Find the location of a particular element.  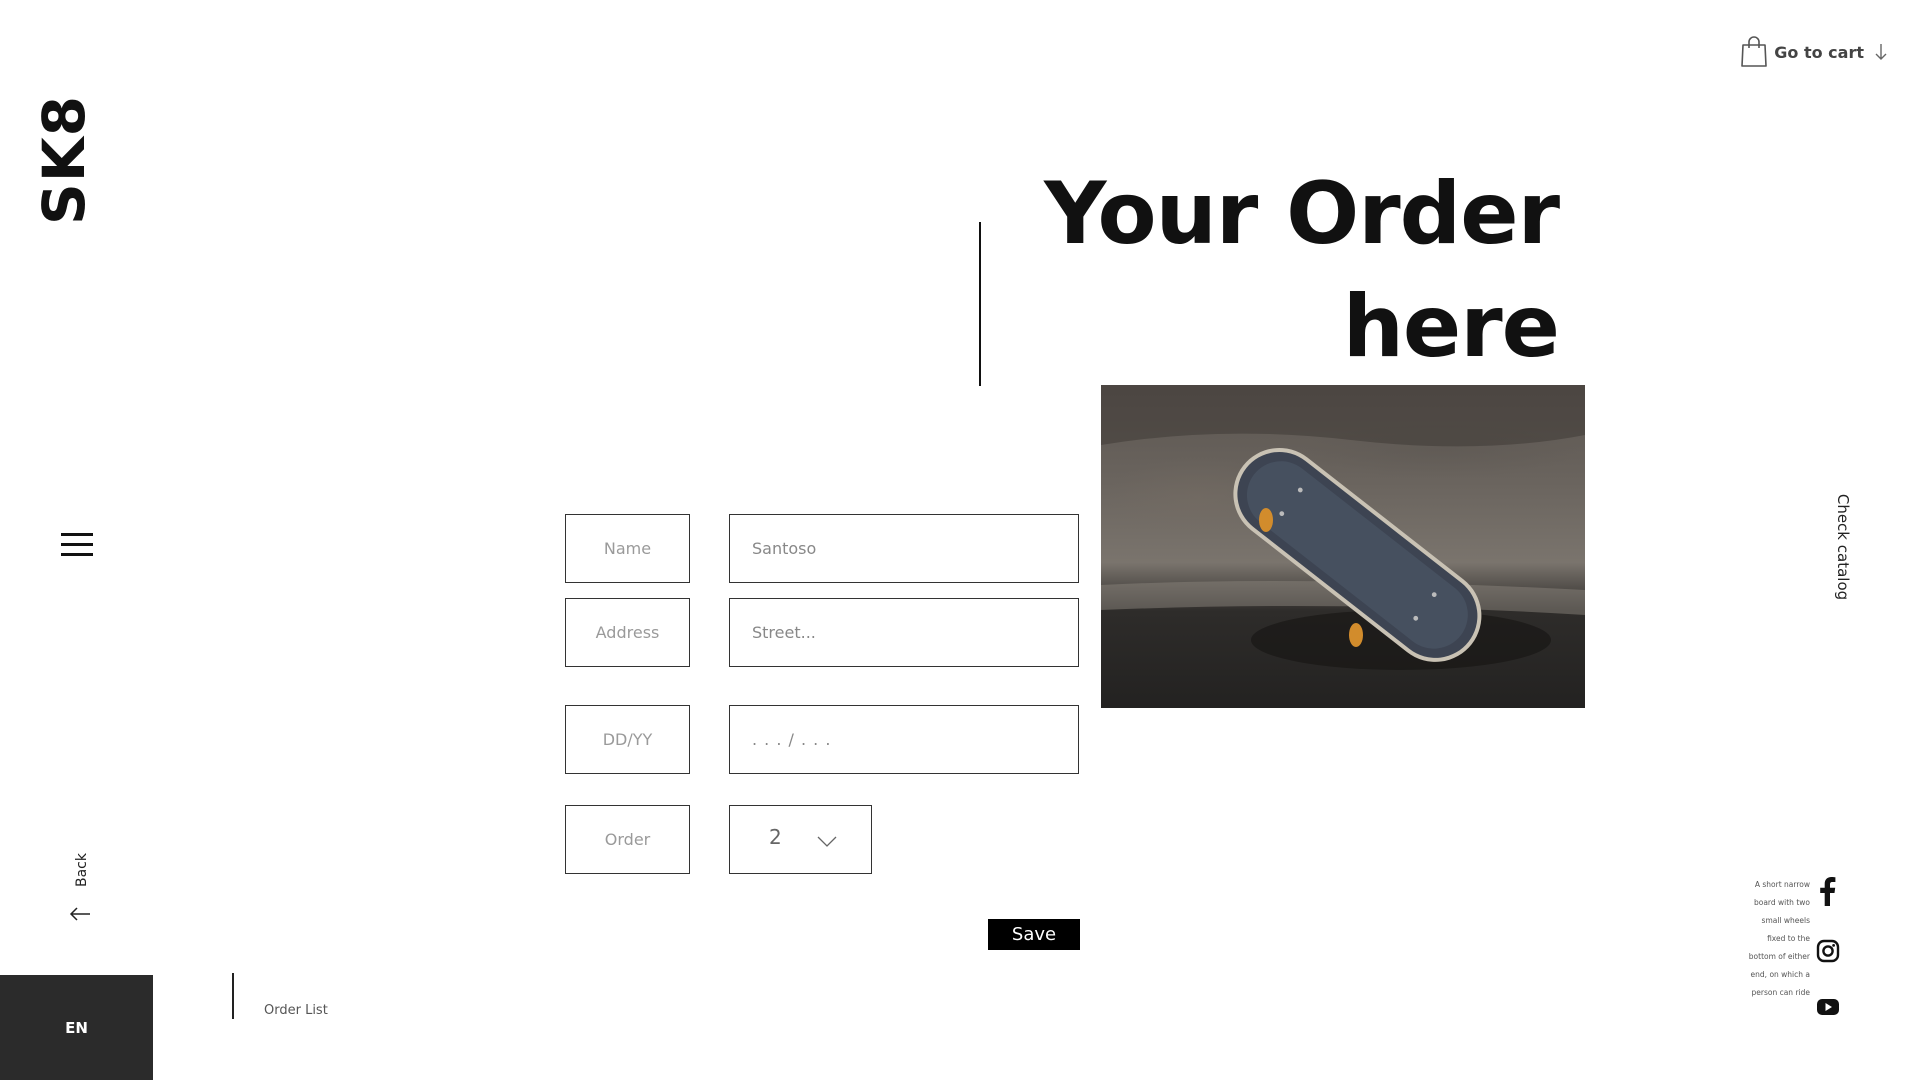

instagram-icon is located at coordinates (1828, 951).